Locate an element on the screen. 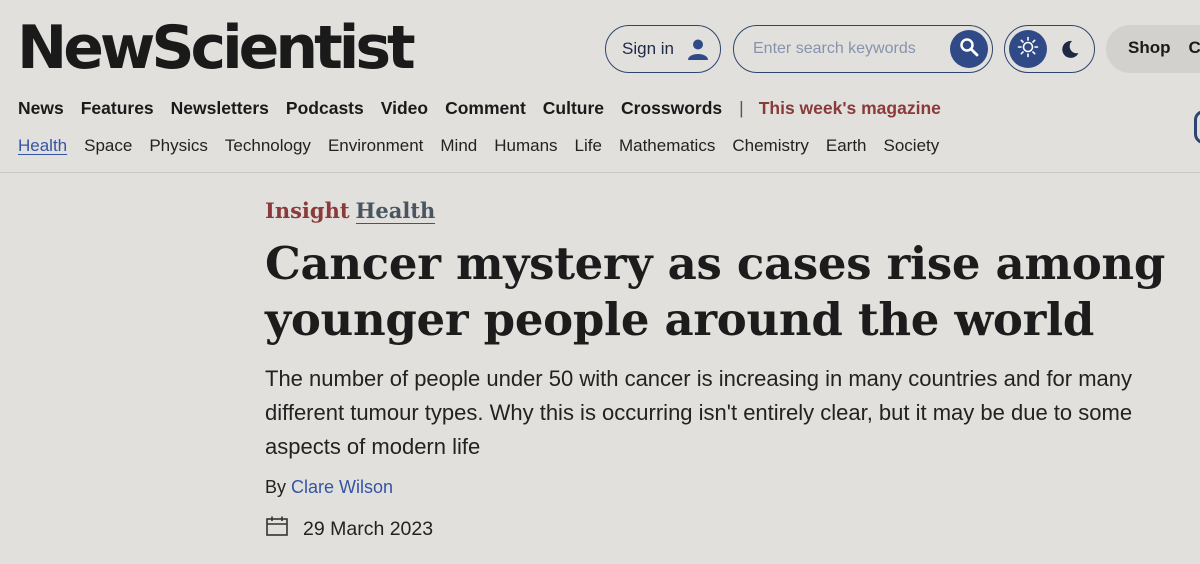  nav-news: News is located at coordinates (41, 108).